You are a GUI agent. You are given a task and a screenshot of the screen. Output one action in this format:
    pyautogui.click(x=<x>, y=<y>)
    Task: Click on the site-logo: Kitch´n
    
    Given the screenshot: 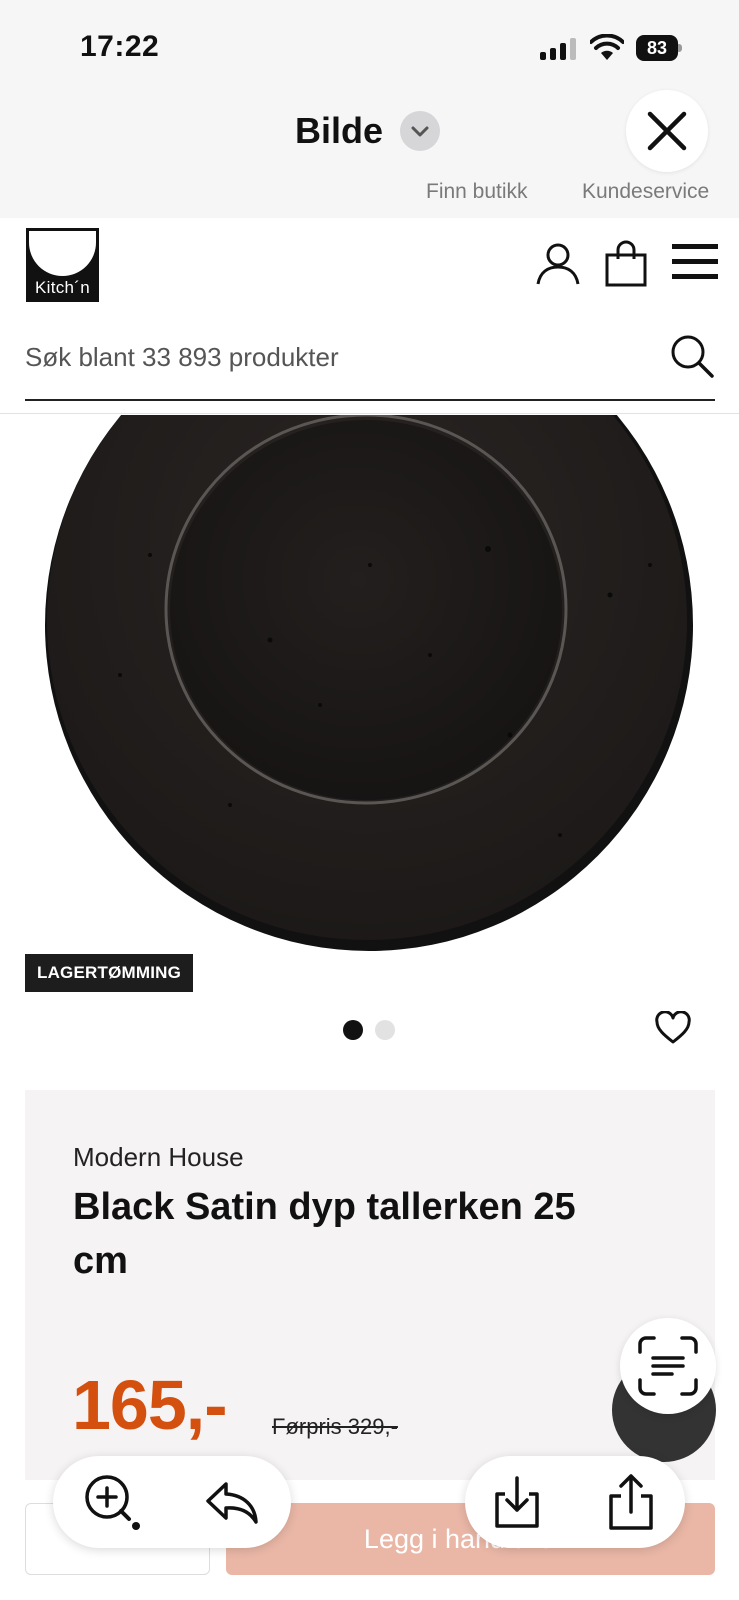 What is the action you would take?
    pyautogui.click(x=62, y=265)
    